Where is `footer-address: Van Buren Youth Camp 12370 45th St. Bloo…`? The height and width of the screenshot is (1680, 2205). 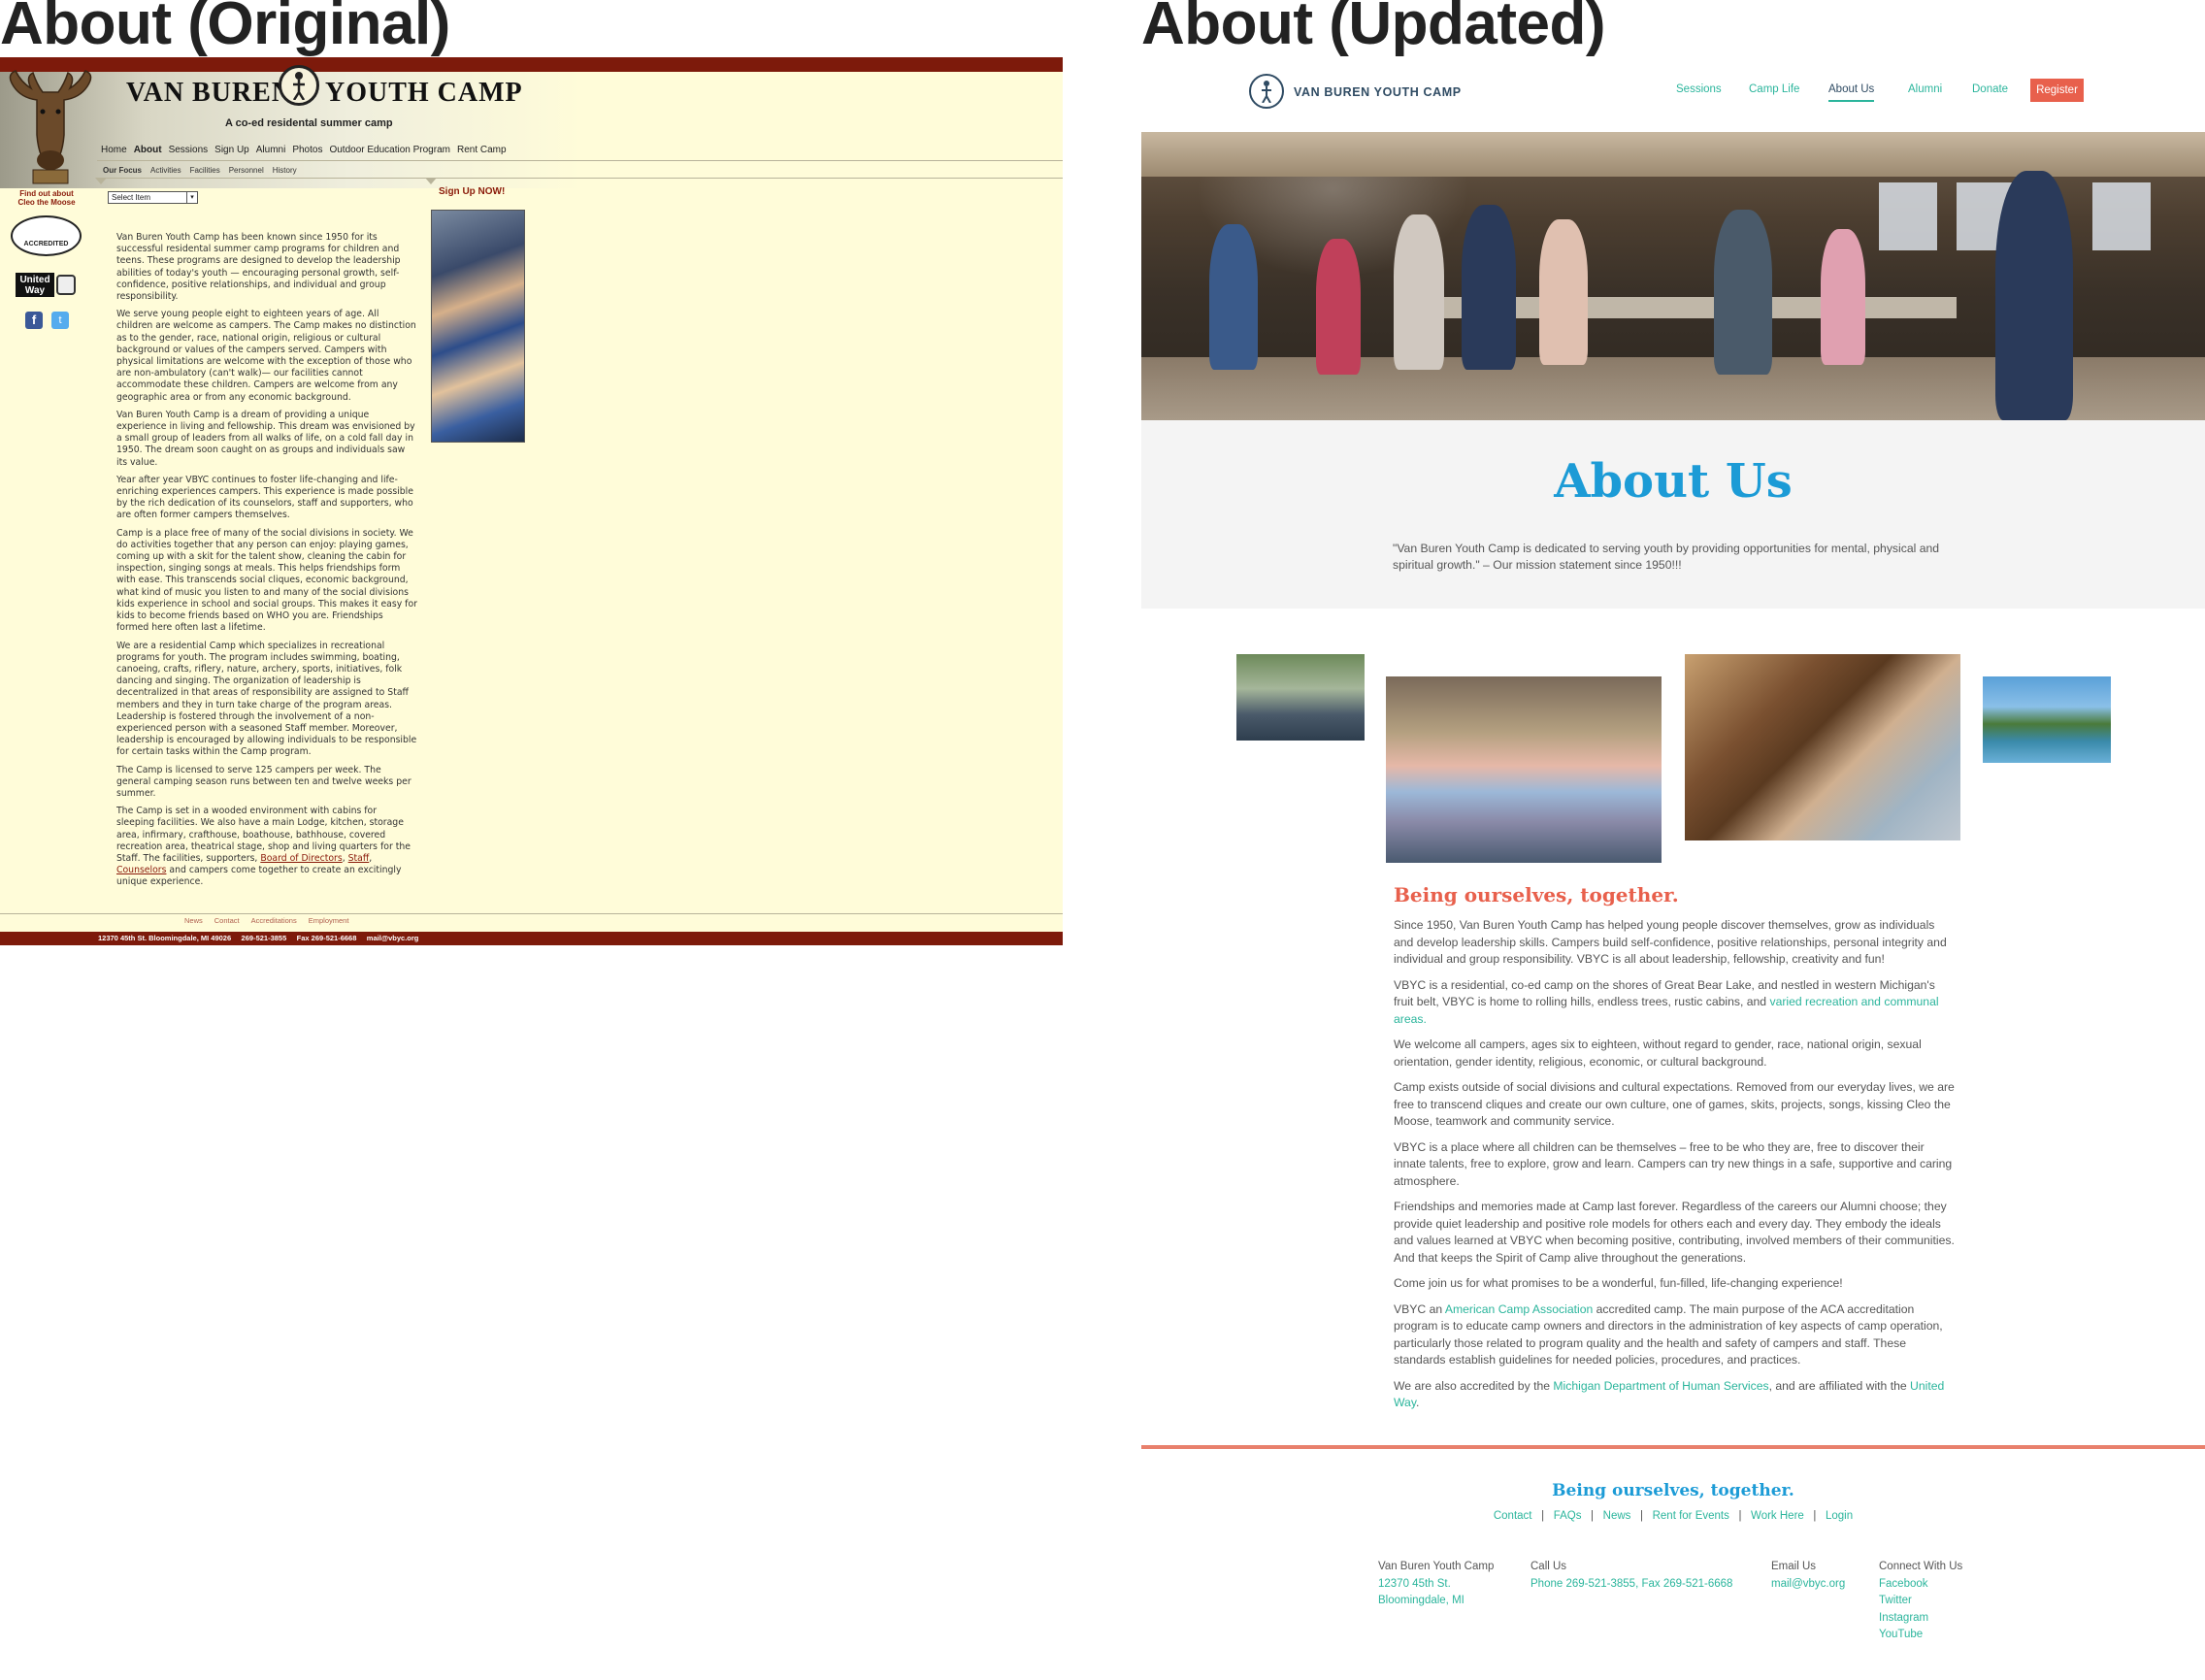
footer-address: Van Buren Youth Camp 12370 45th St. Bloo… is located at coordinates (1436, 1584).